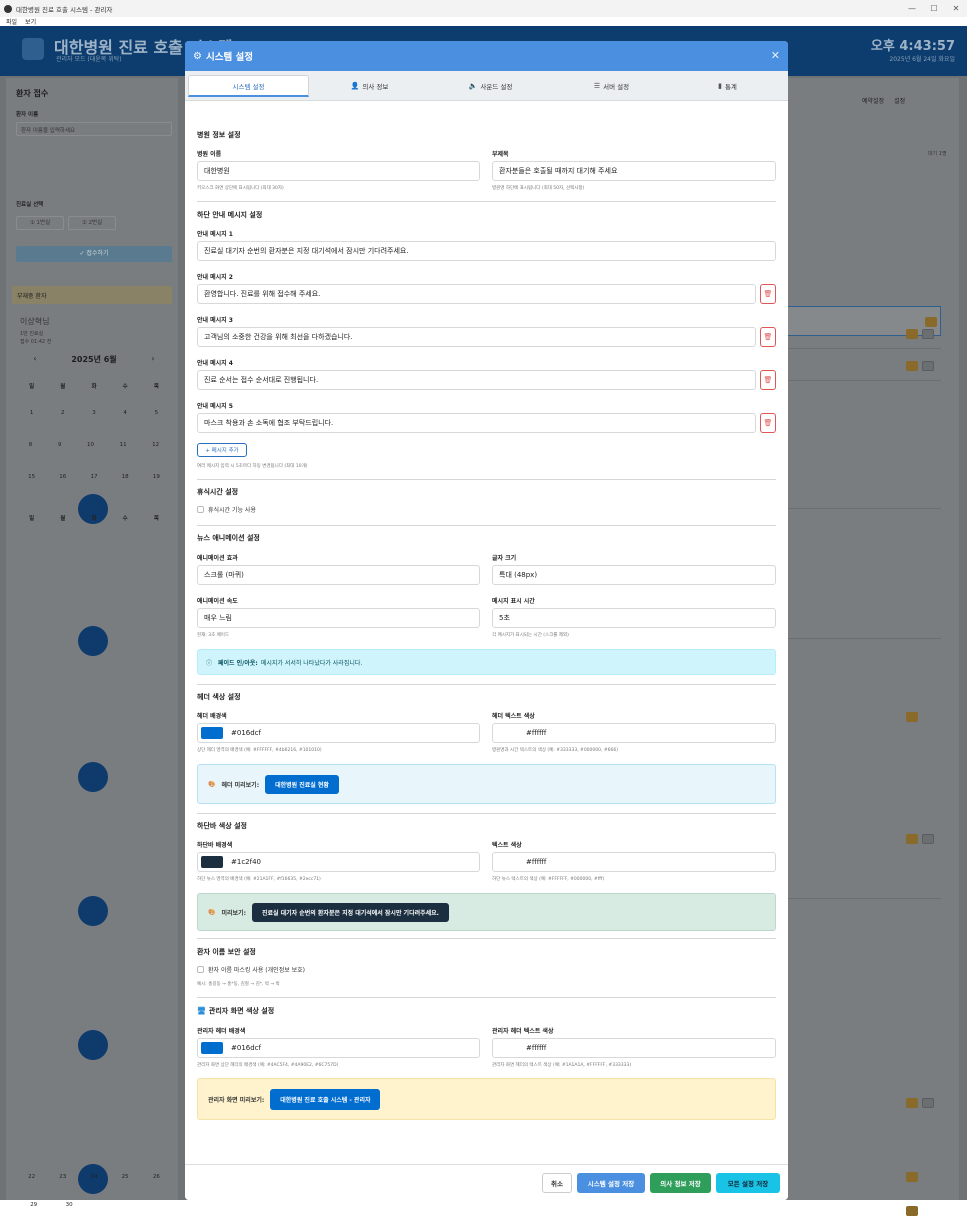  What do you see at coordinates (125, 1177) in the screenshot?
I see `calendar-day: 25` at bounding box center [125, 1177].